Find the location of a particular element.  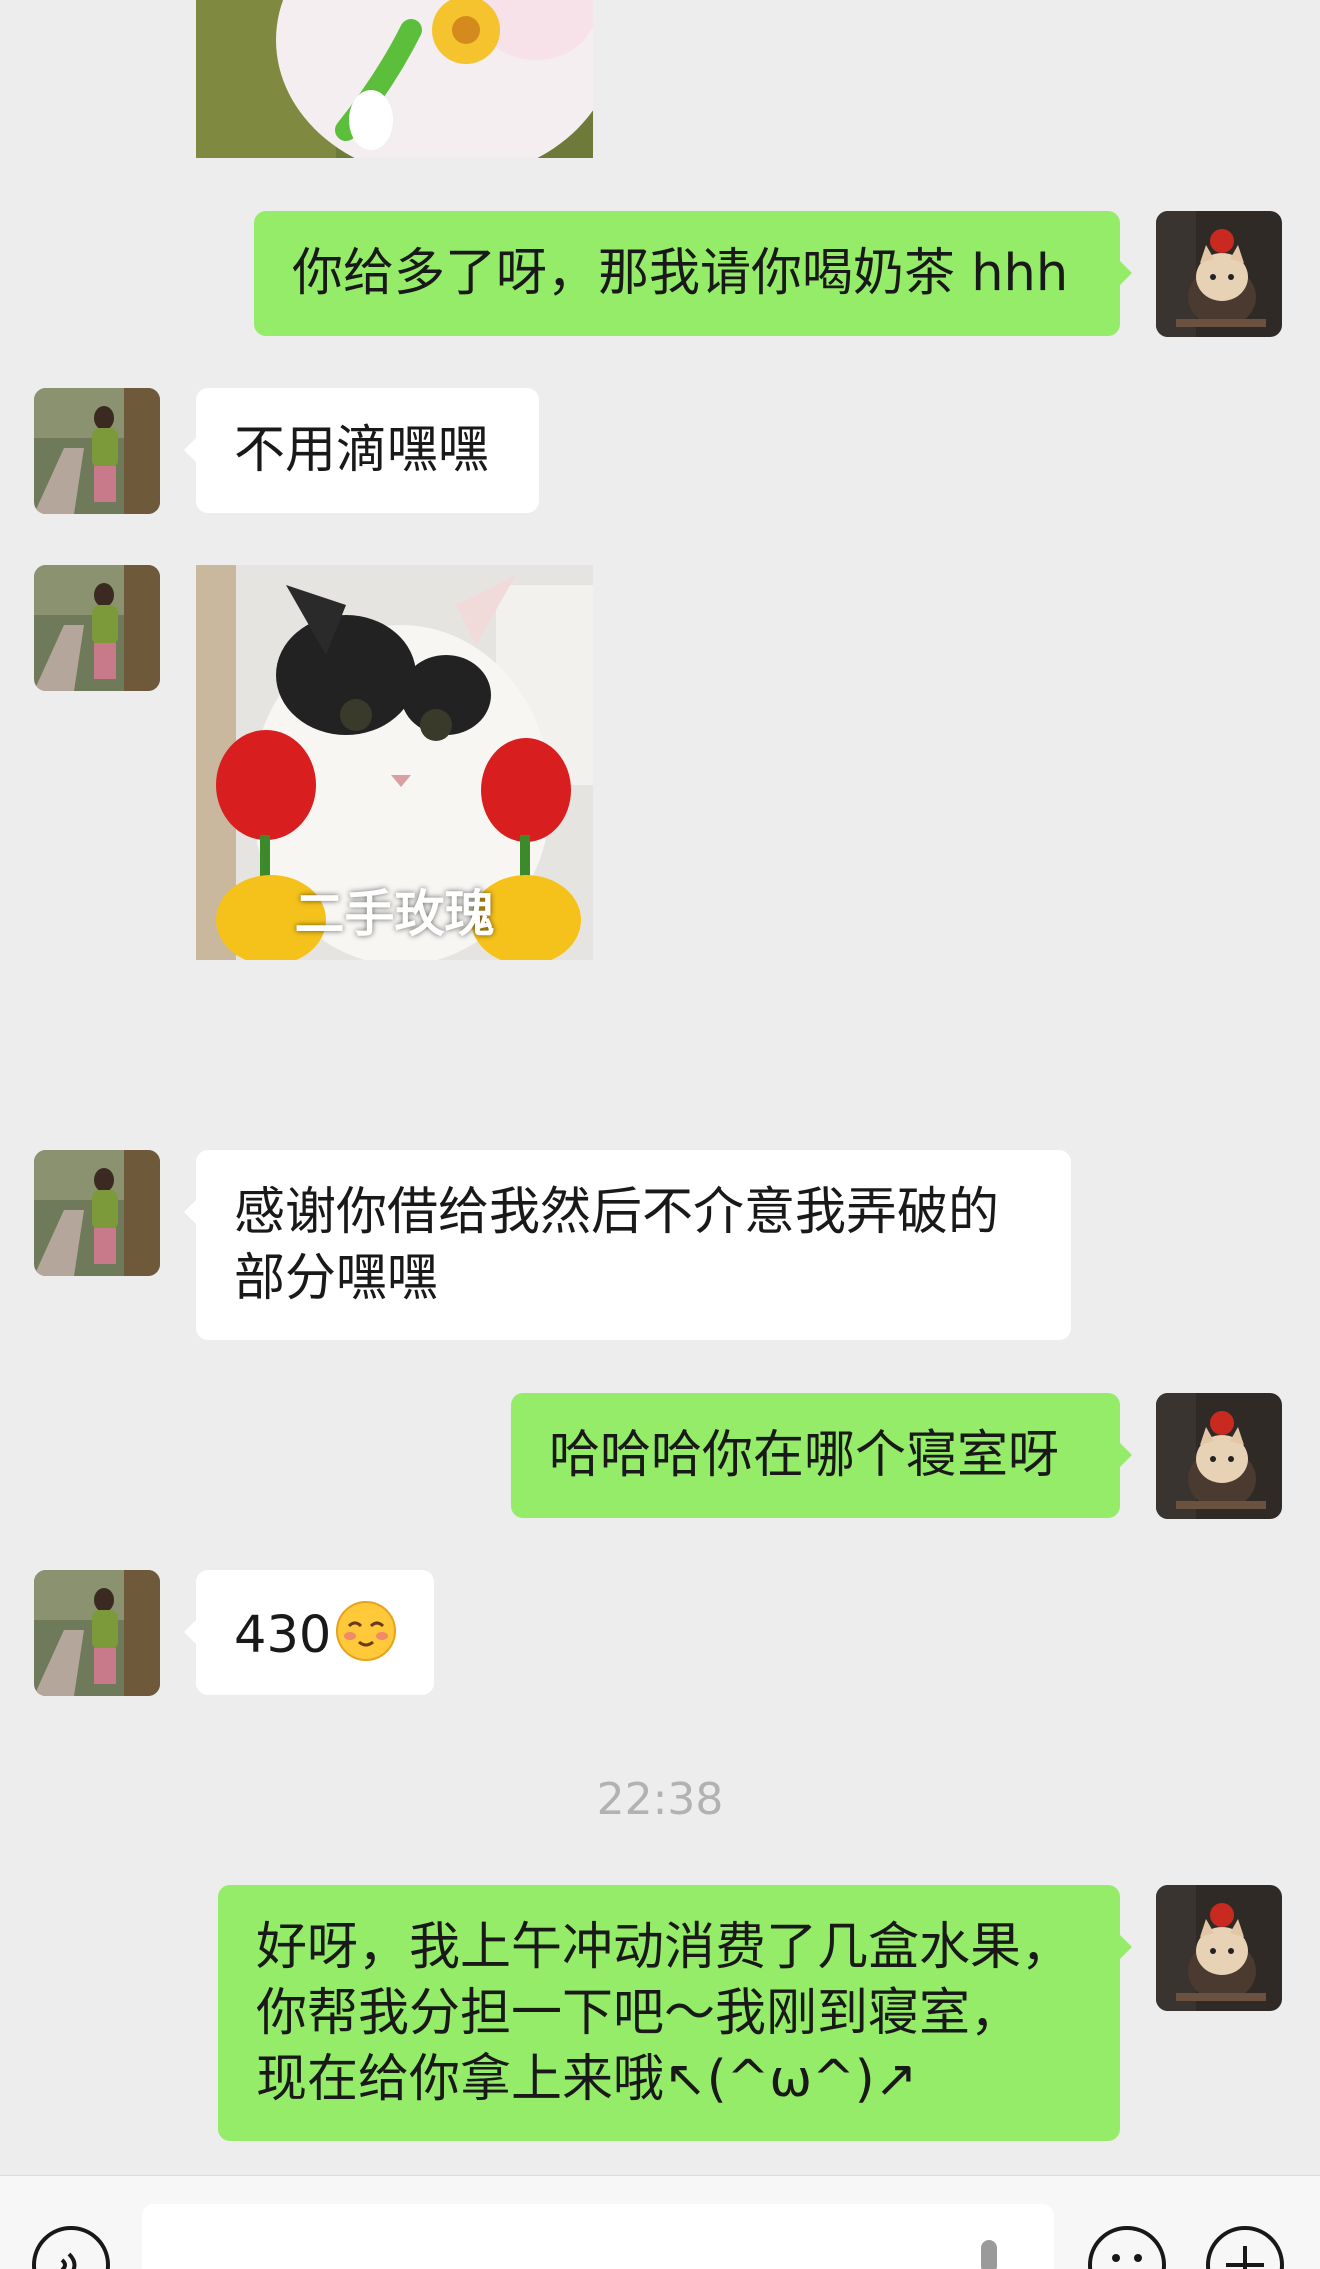

sticker-caption: 二手玫瑰 is located at coordinates (394, 914).